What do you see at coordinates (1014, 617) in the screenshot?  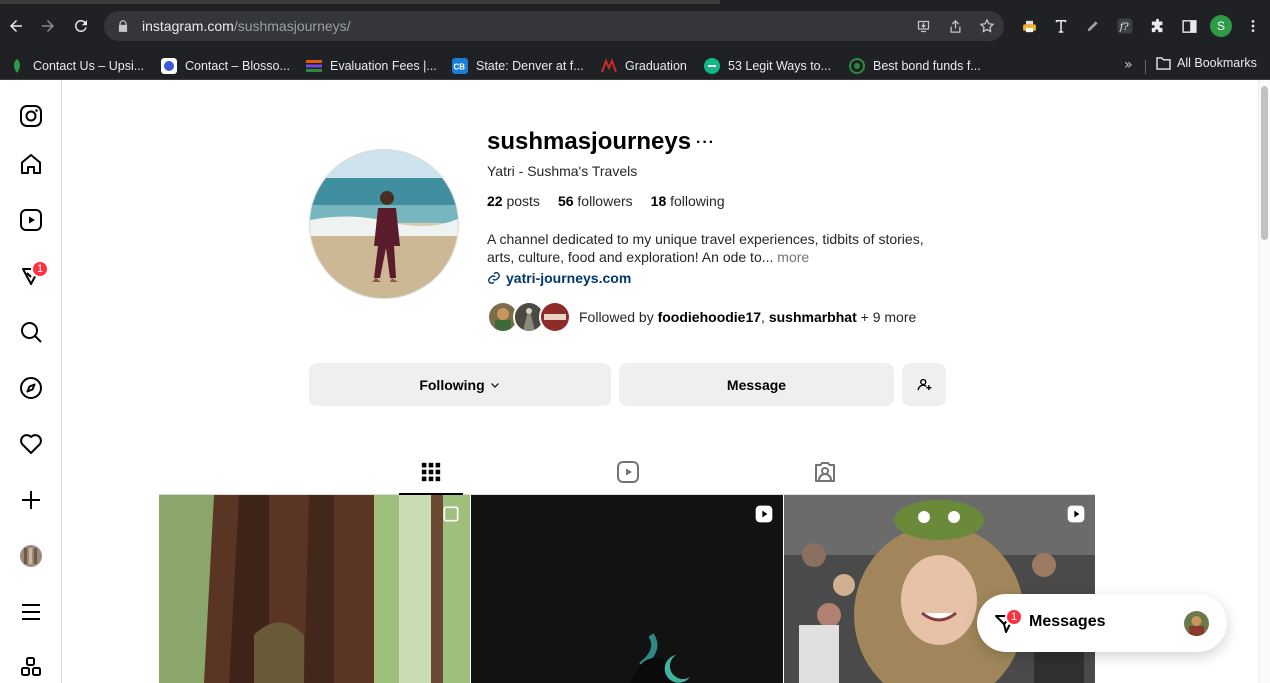 I see `messages-badge: 1` at bounding box center [1014, 617].